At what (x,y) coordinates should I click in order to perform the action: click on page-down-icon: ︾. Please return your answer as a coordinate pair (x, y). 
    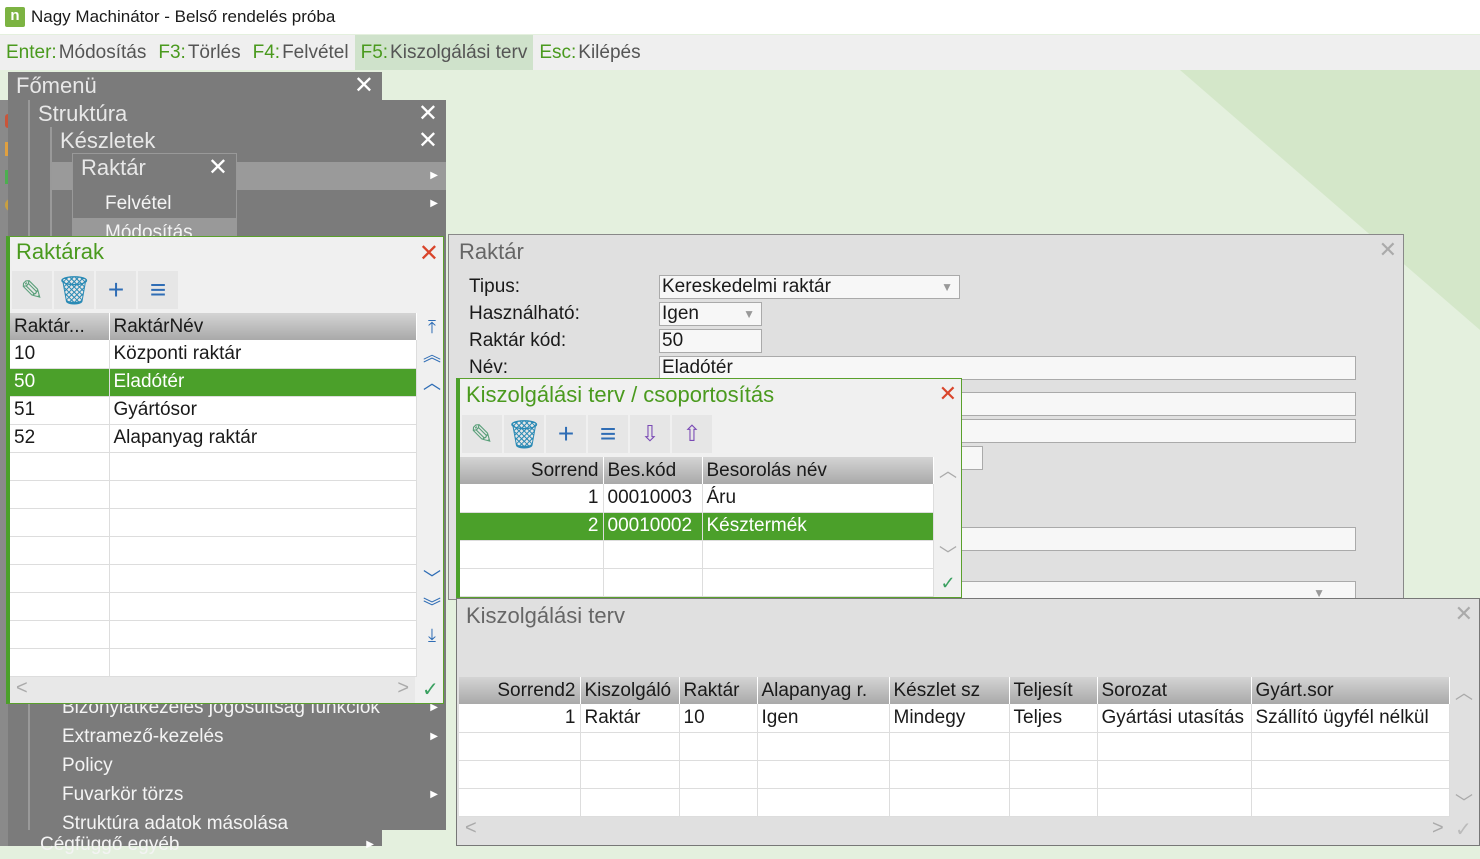
    Looking at the image, I should click on (432, 607).